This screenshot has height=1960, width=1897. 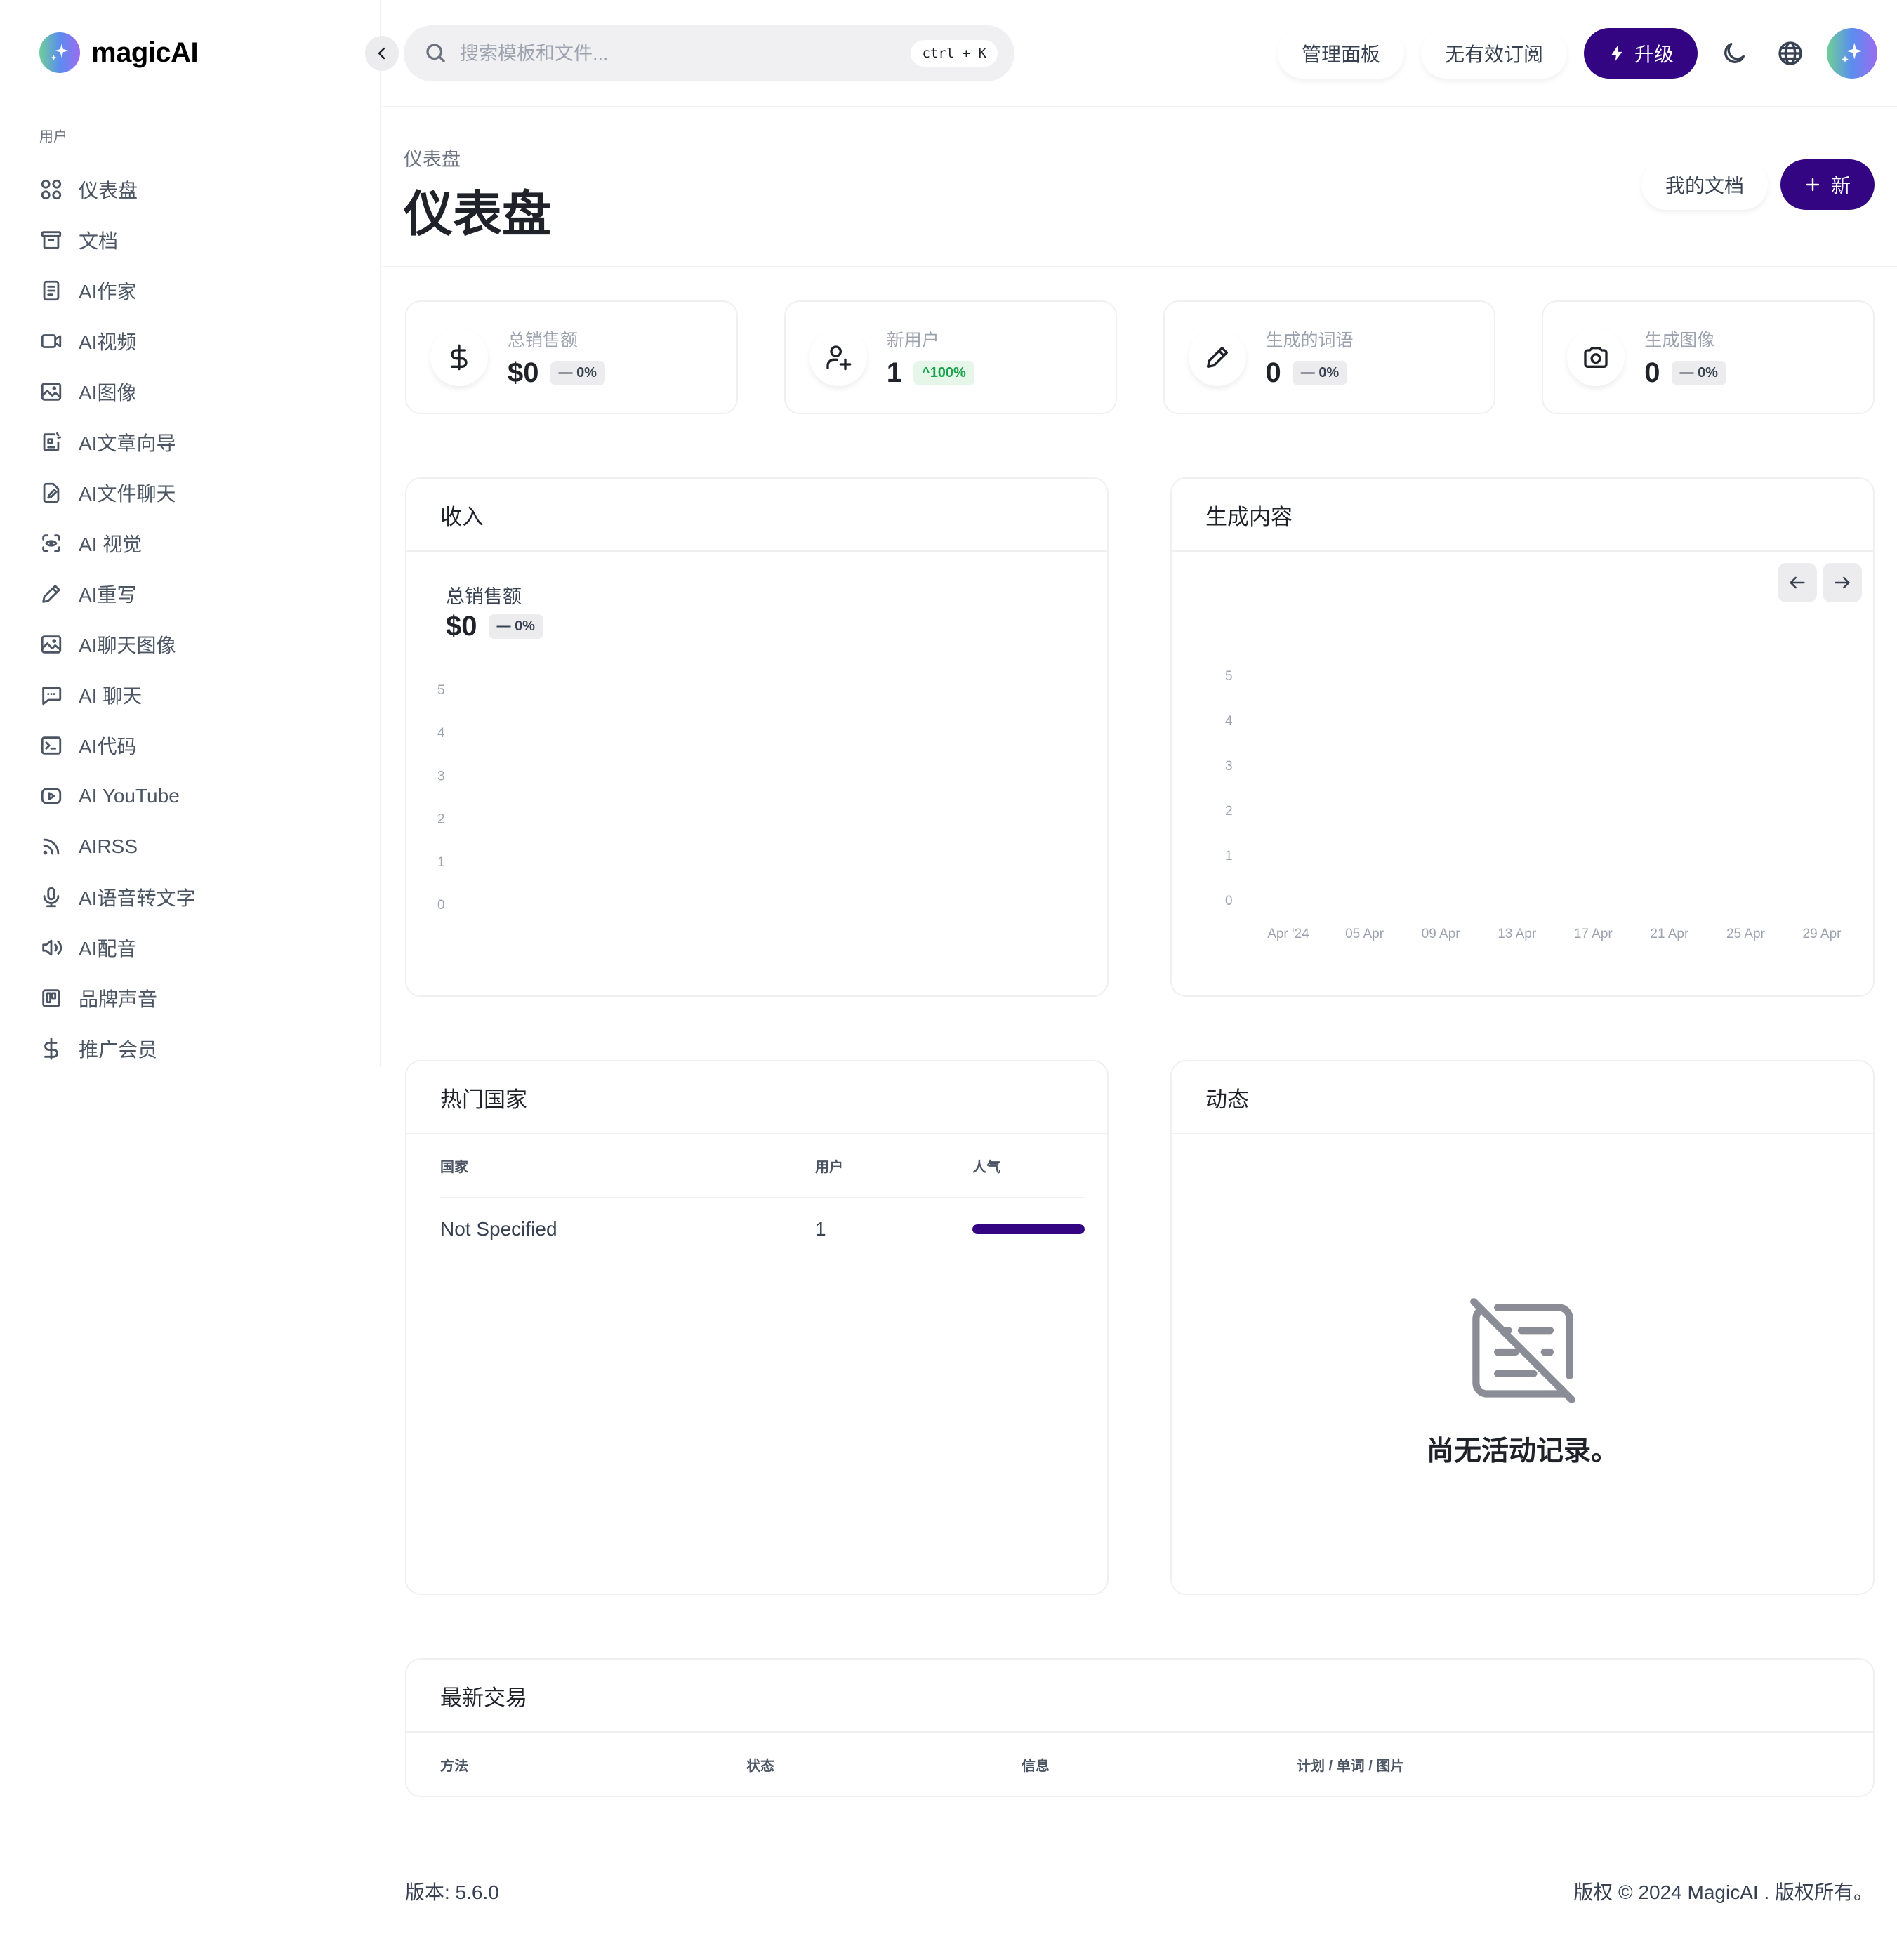 I want to click on document-icon, so click(x=51, y=291).